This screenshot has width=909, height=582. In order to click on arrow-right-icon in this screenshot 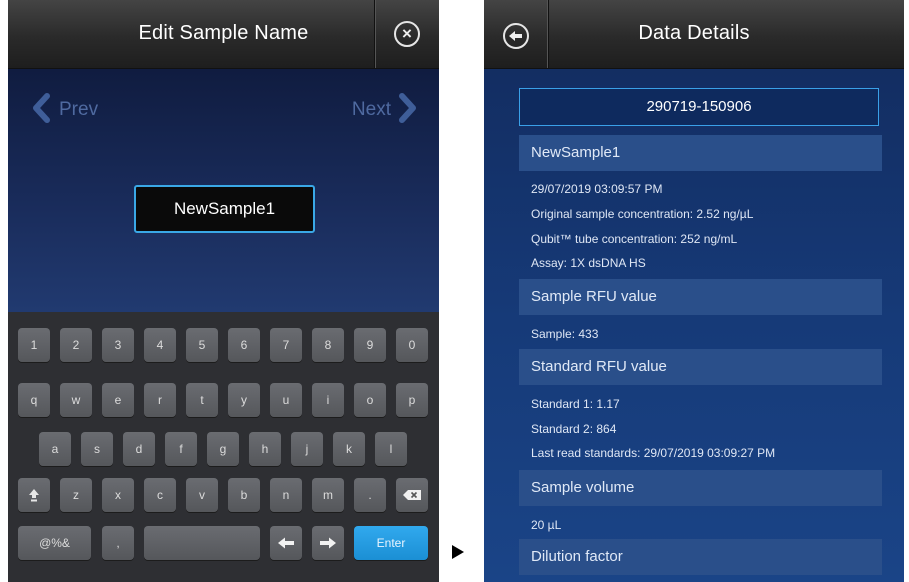, I will do `click(328, 543)`.